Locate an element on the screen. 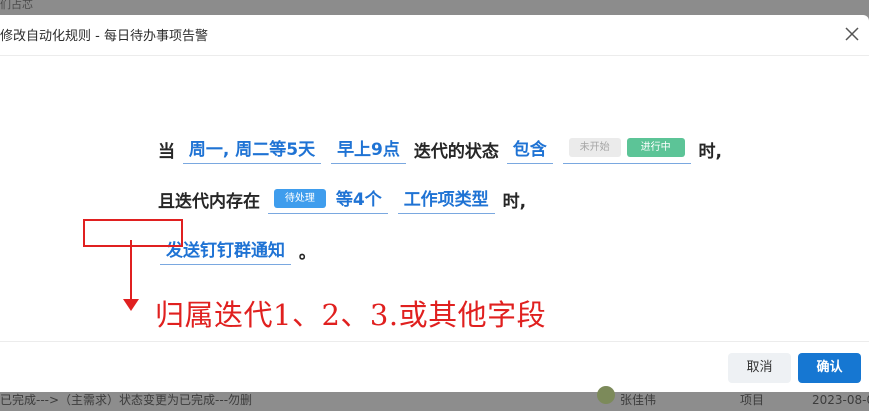  rule-text-iteration-status: 迭代的状态 is located at coordinates (456, 152).